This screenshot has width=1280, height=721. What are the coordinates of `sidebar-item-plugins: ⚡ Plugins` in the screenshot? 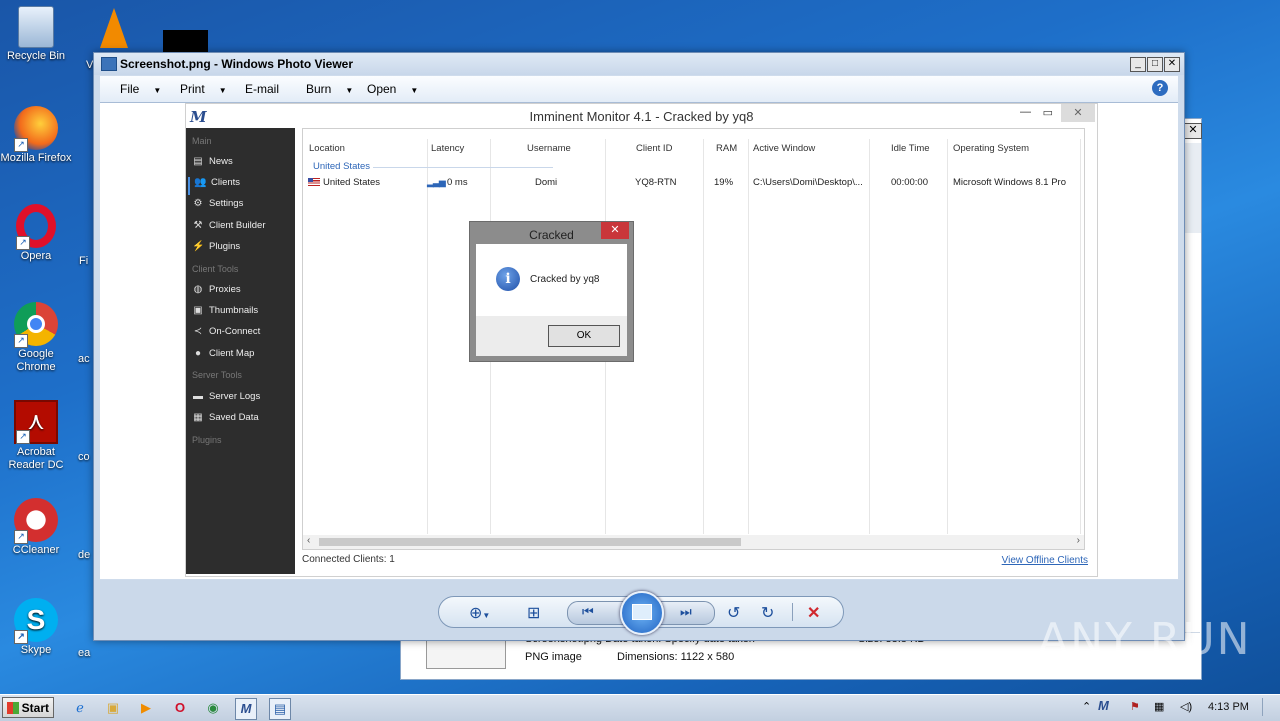 It's located at (216, 246).